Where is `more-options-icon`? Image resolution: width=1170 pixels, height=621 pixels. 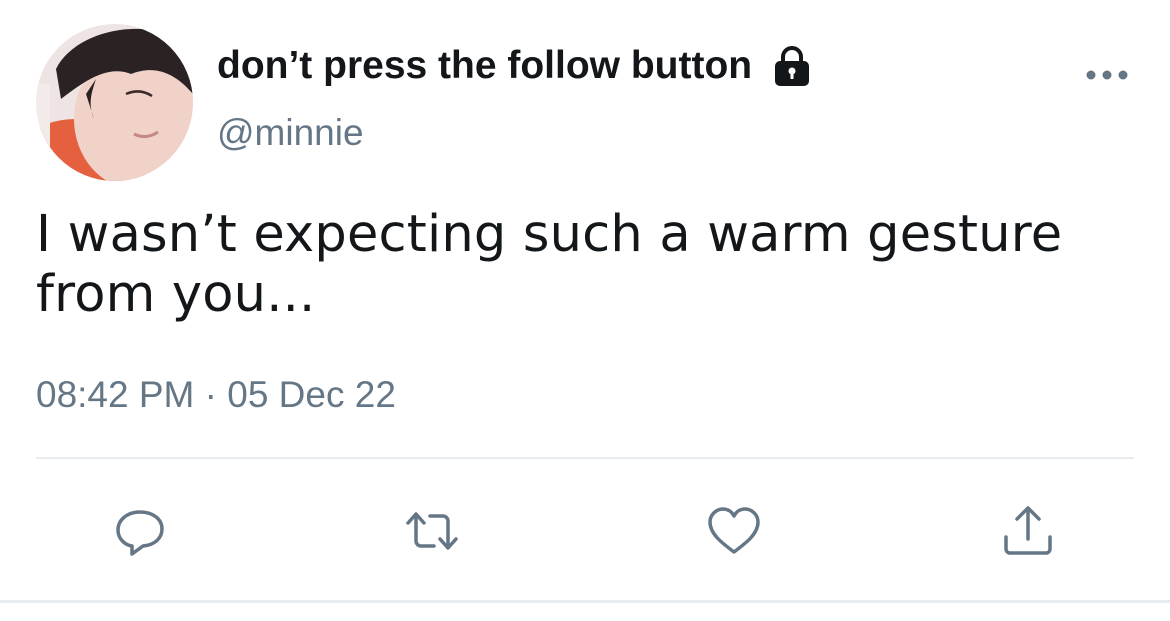
more-options-icon is located at coordinates (1107, 75).